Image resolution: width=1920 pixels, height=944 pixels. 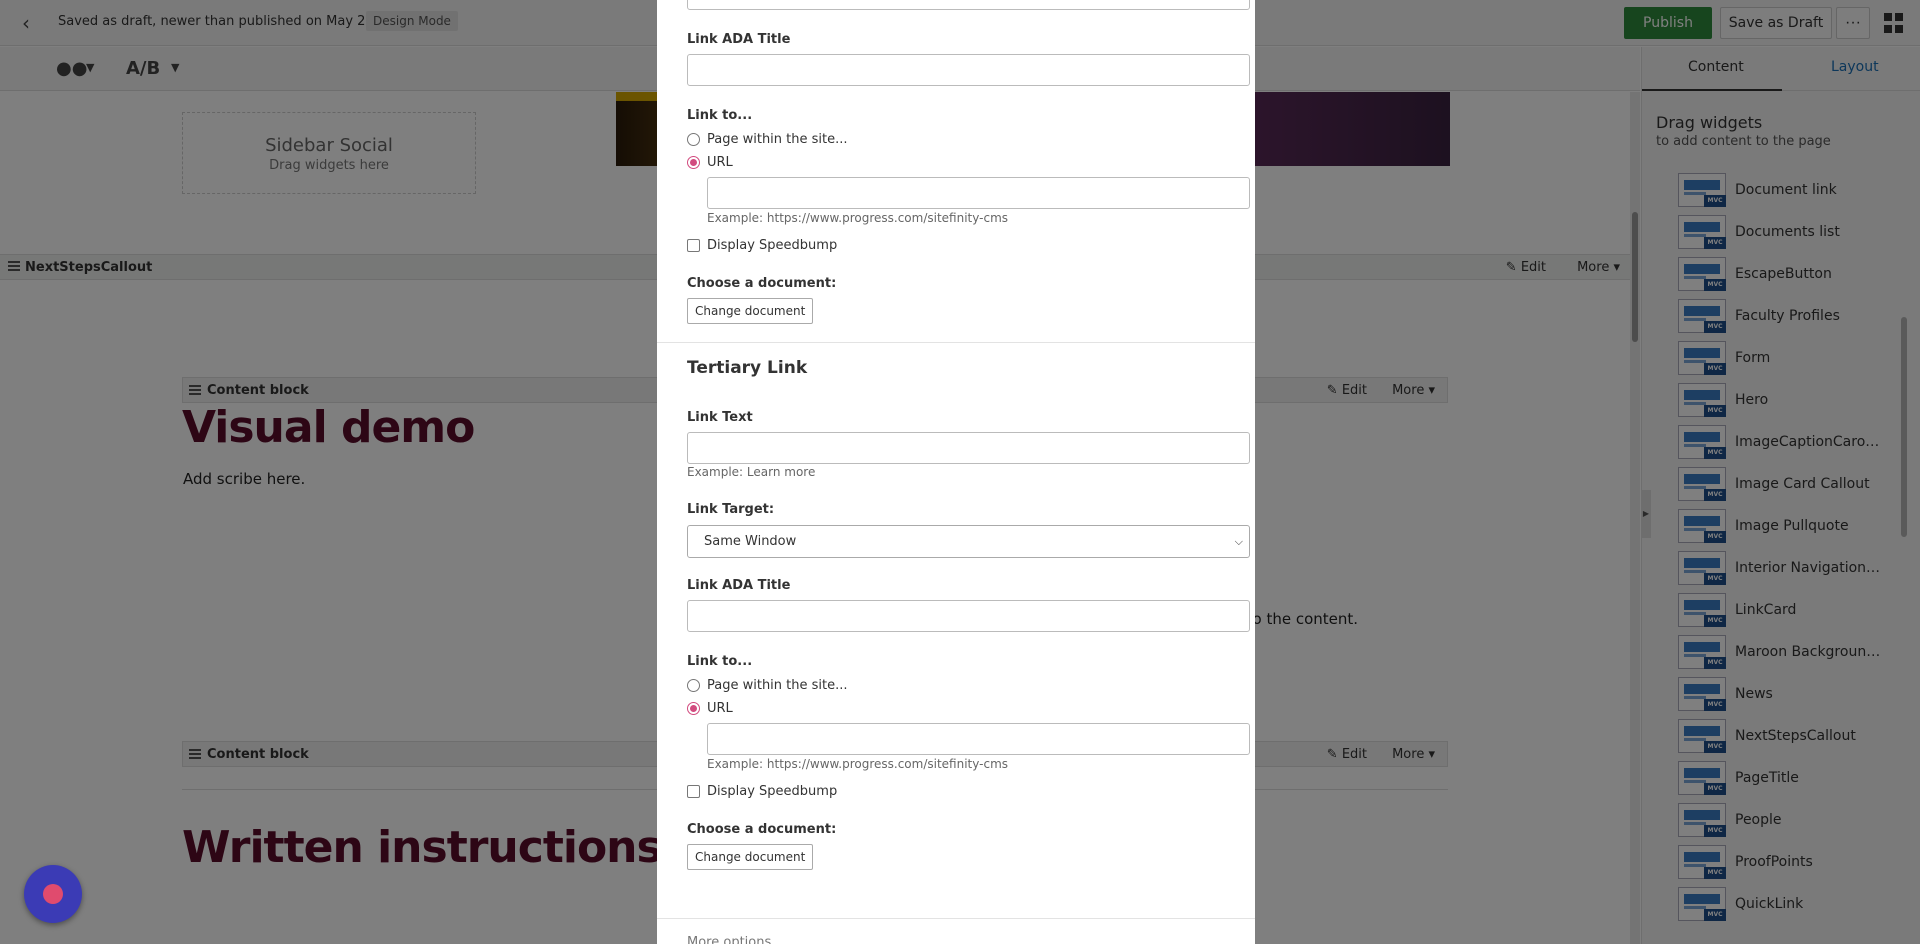 I want to click on previous-field-input, so click(x=968, y=5).